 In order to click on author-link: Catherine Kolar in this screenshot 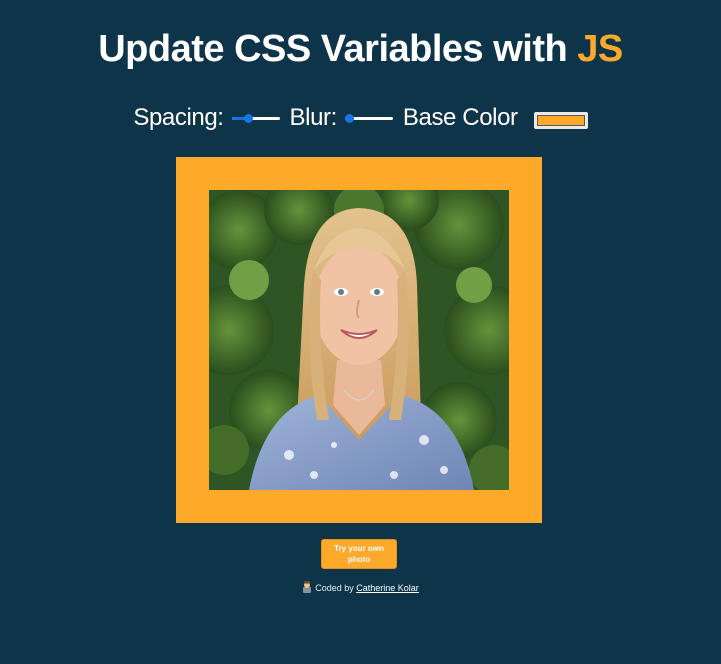, I will do `click(387, 588)`.